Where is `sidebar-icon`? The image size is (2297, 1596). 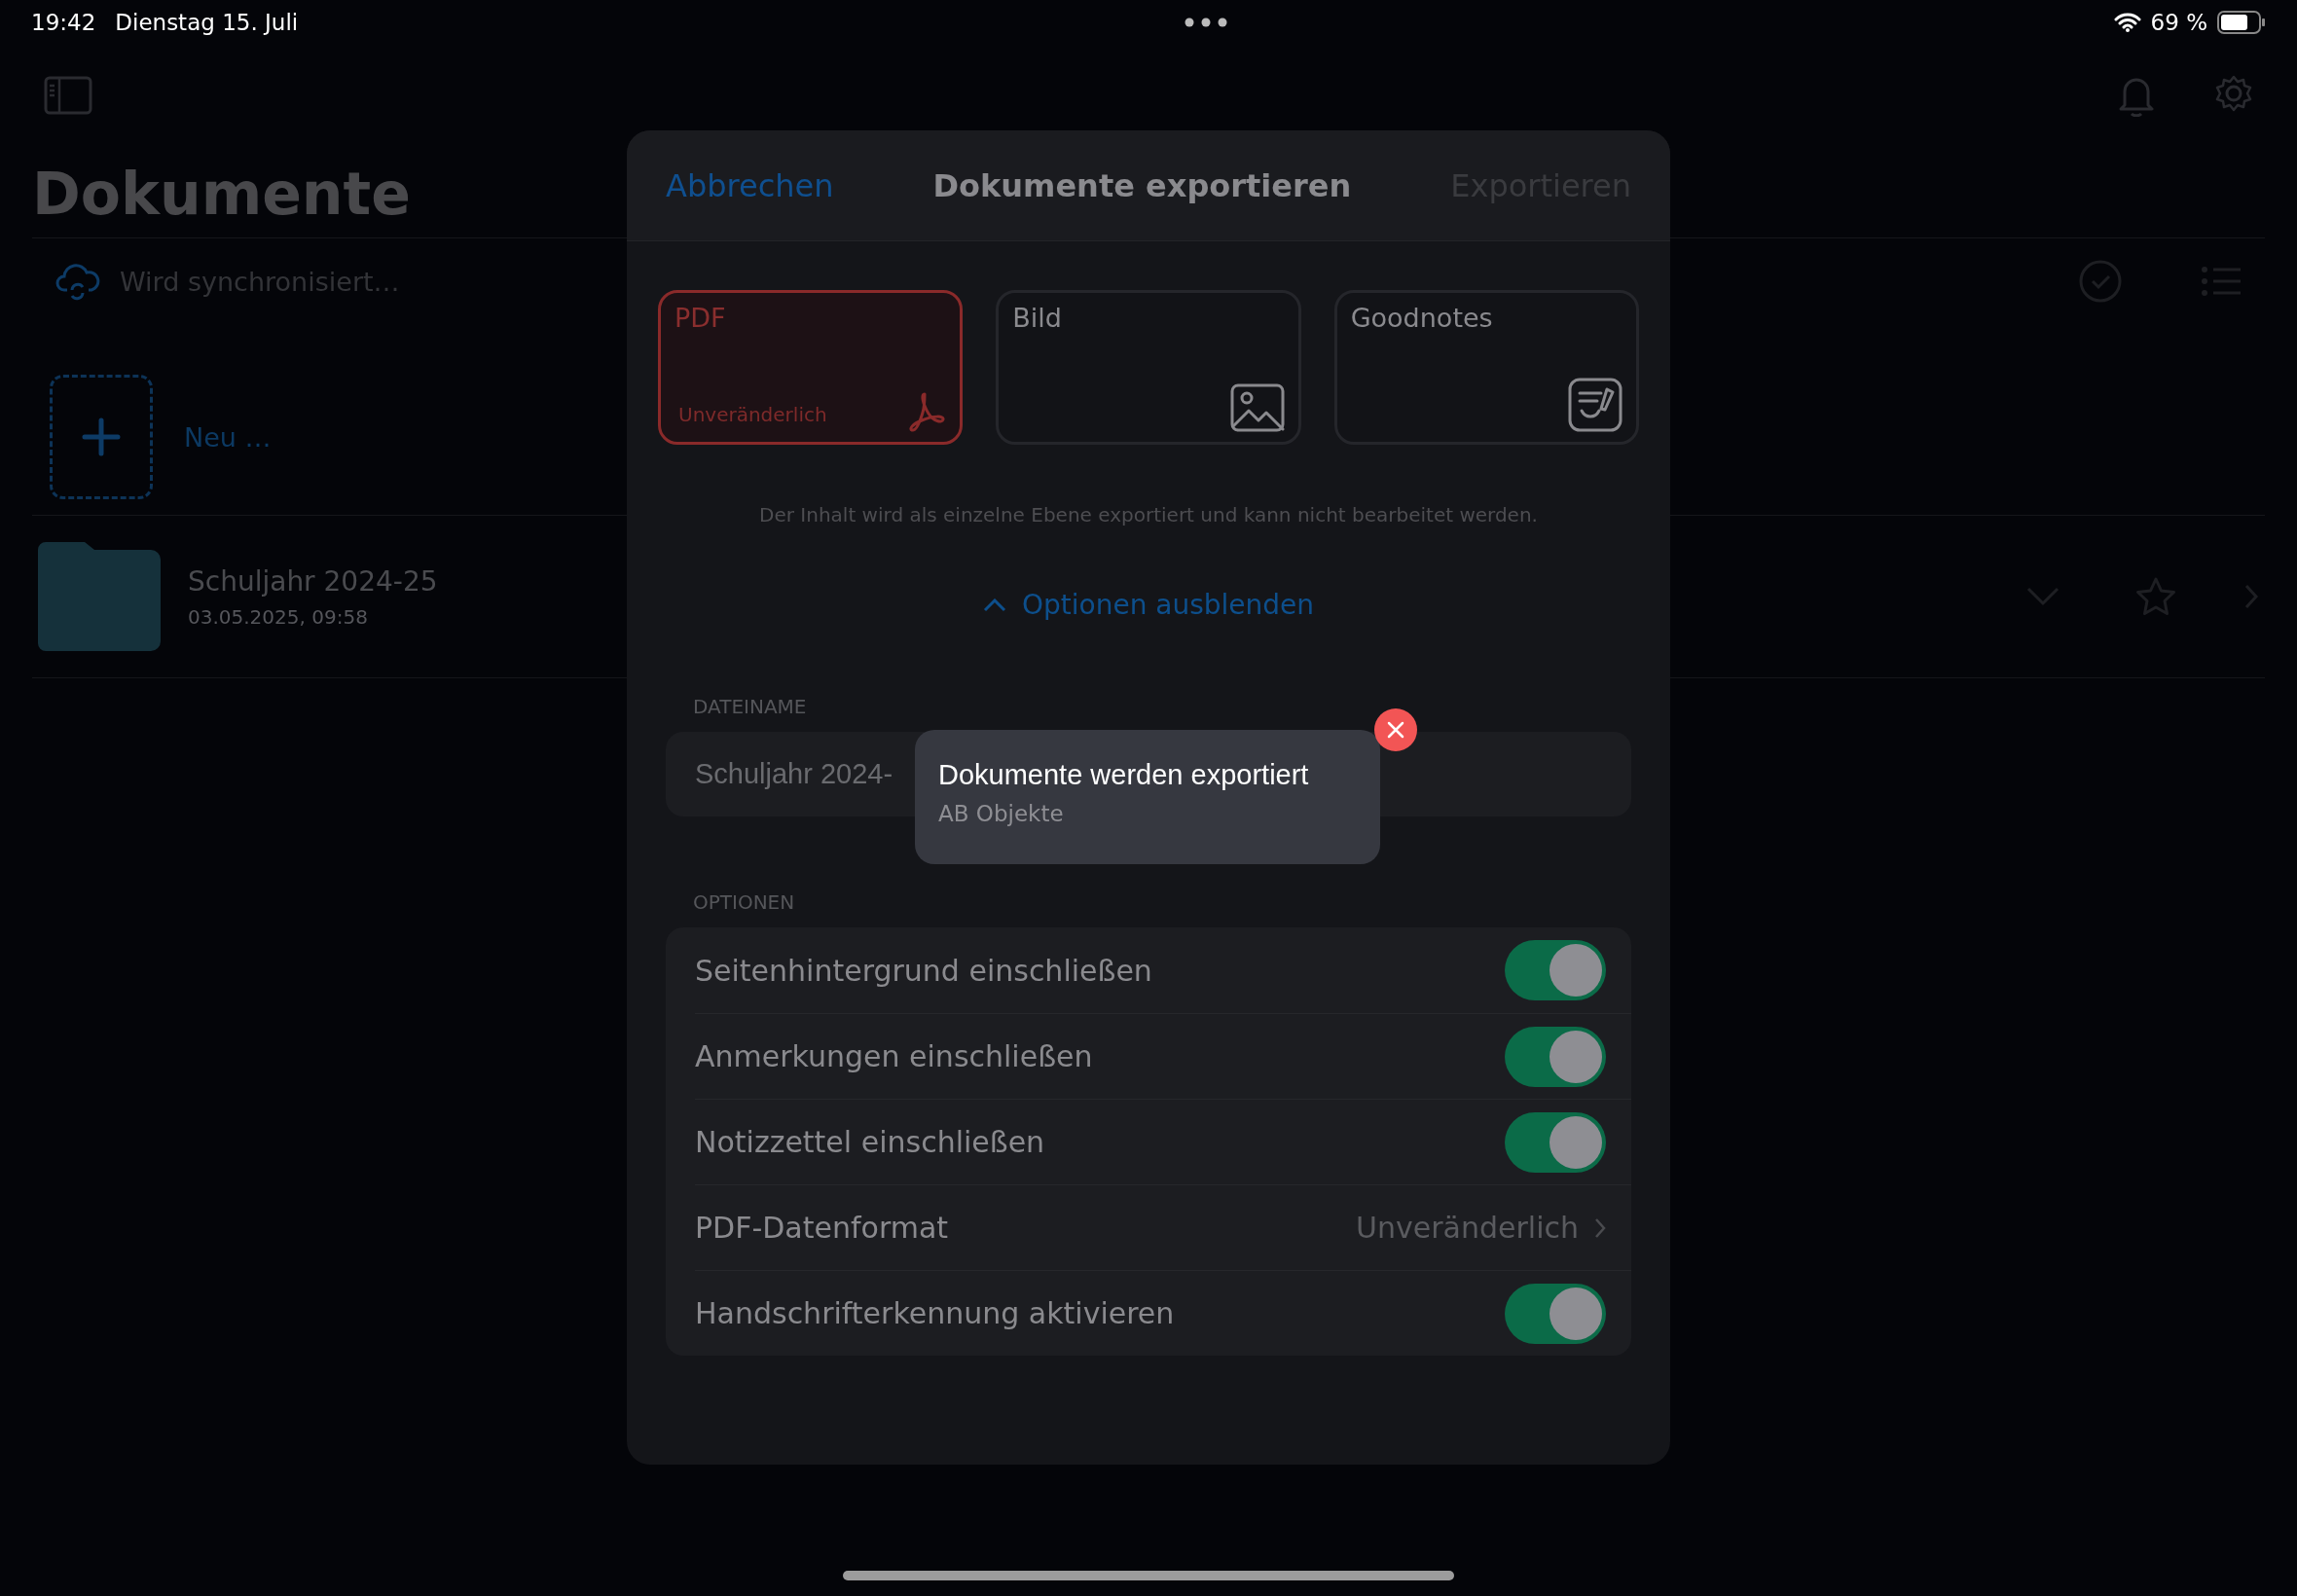 sidebar-icon is located at coordinates (68, 95).